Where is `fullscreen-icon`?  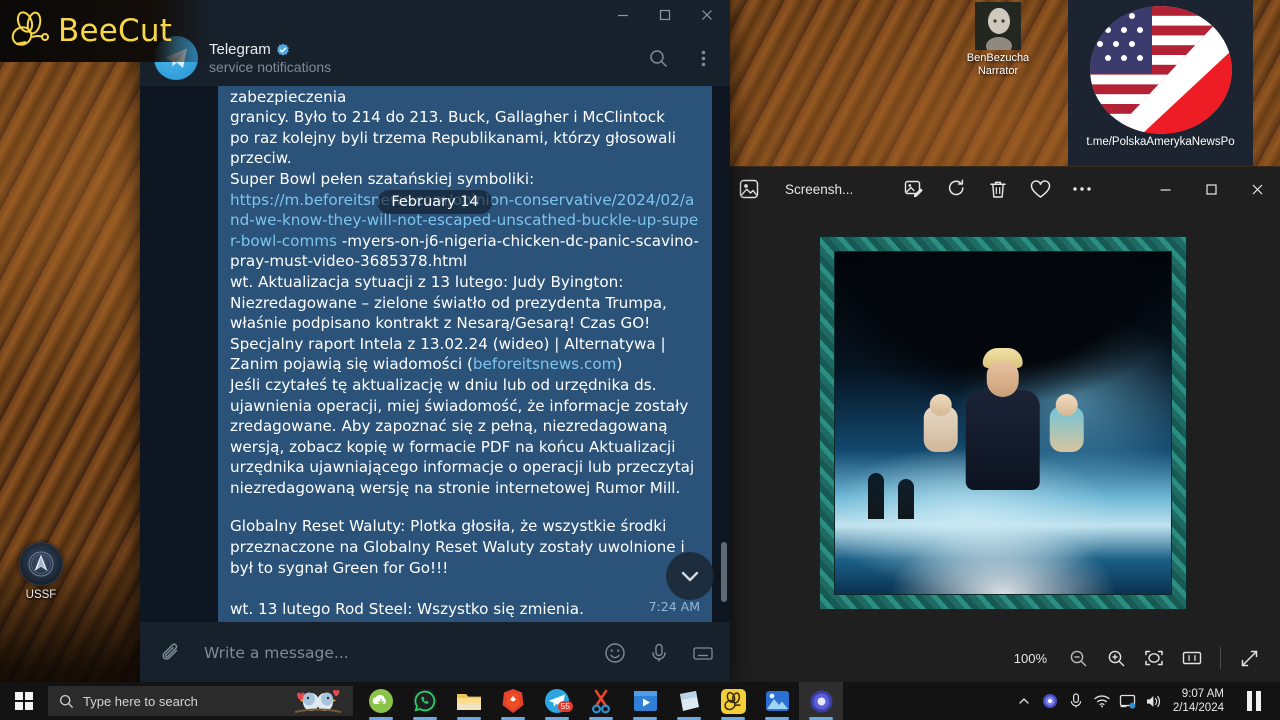 fullscreen-icon is located at coordinates (1249, 658).